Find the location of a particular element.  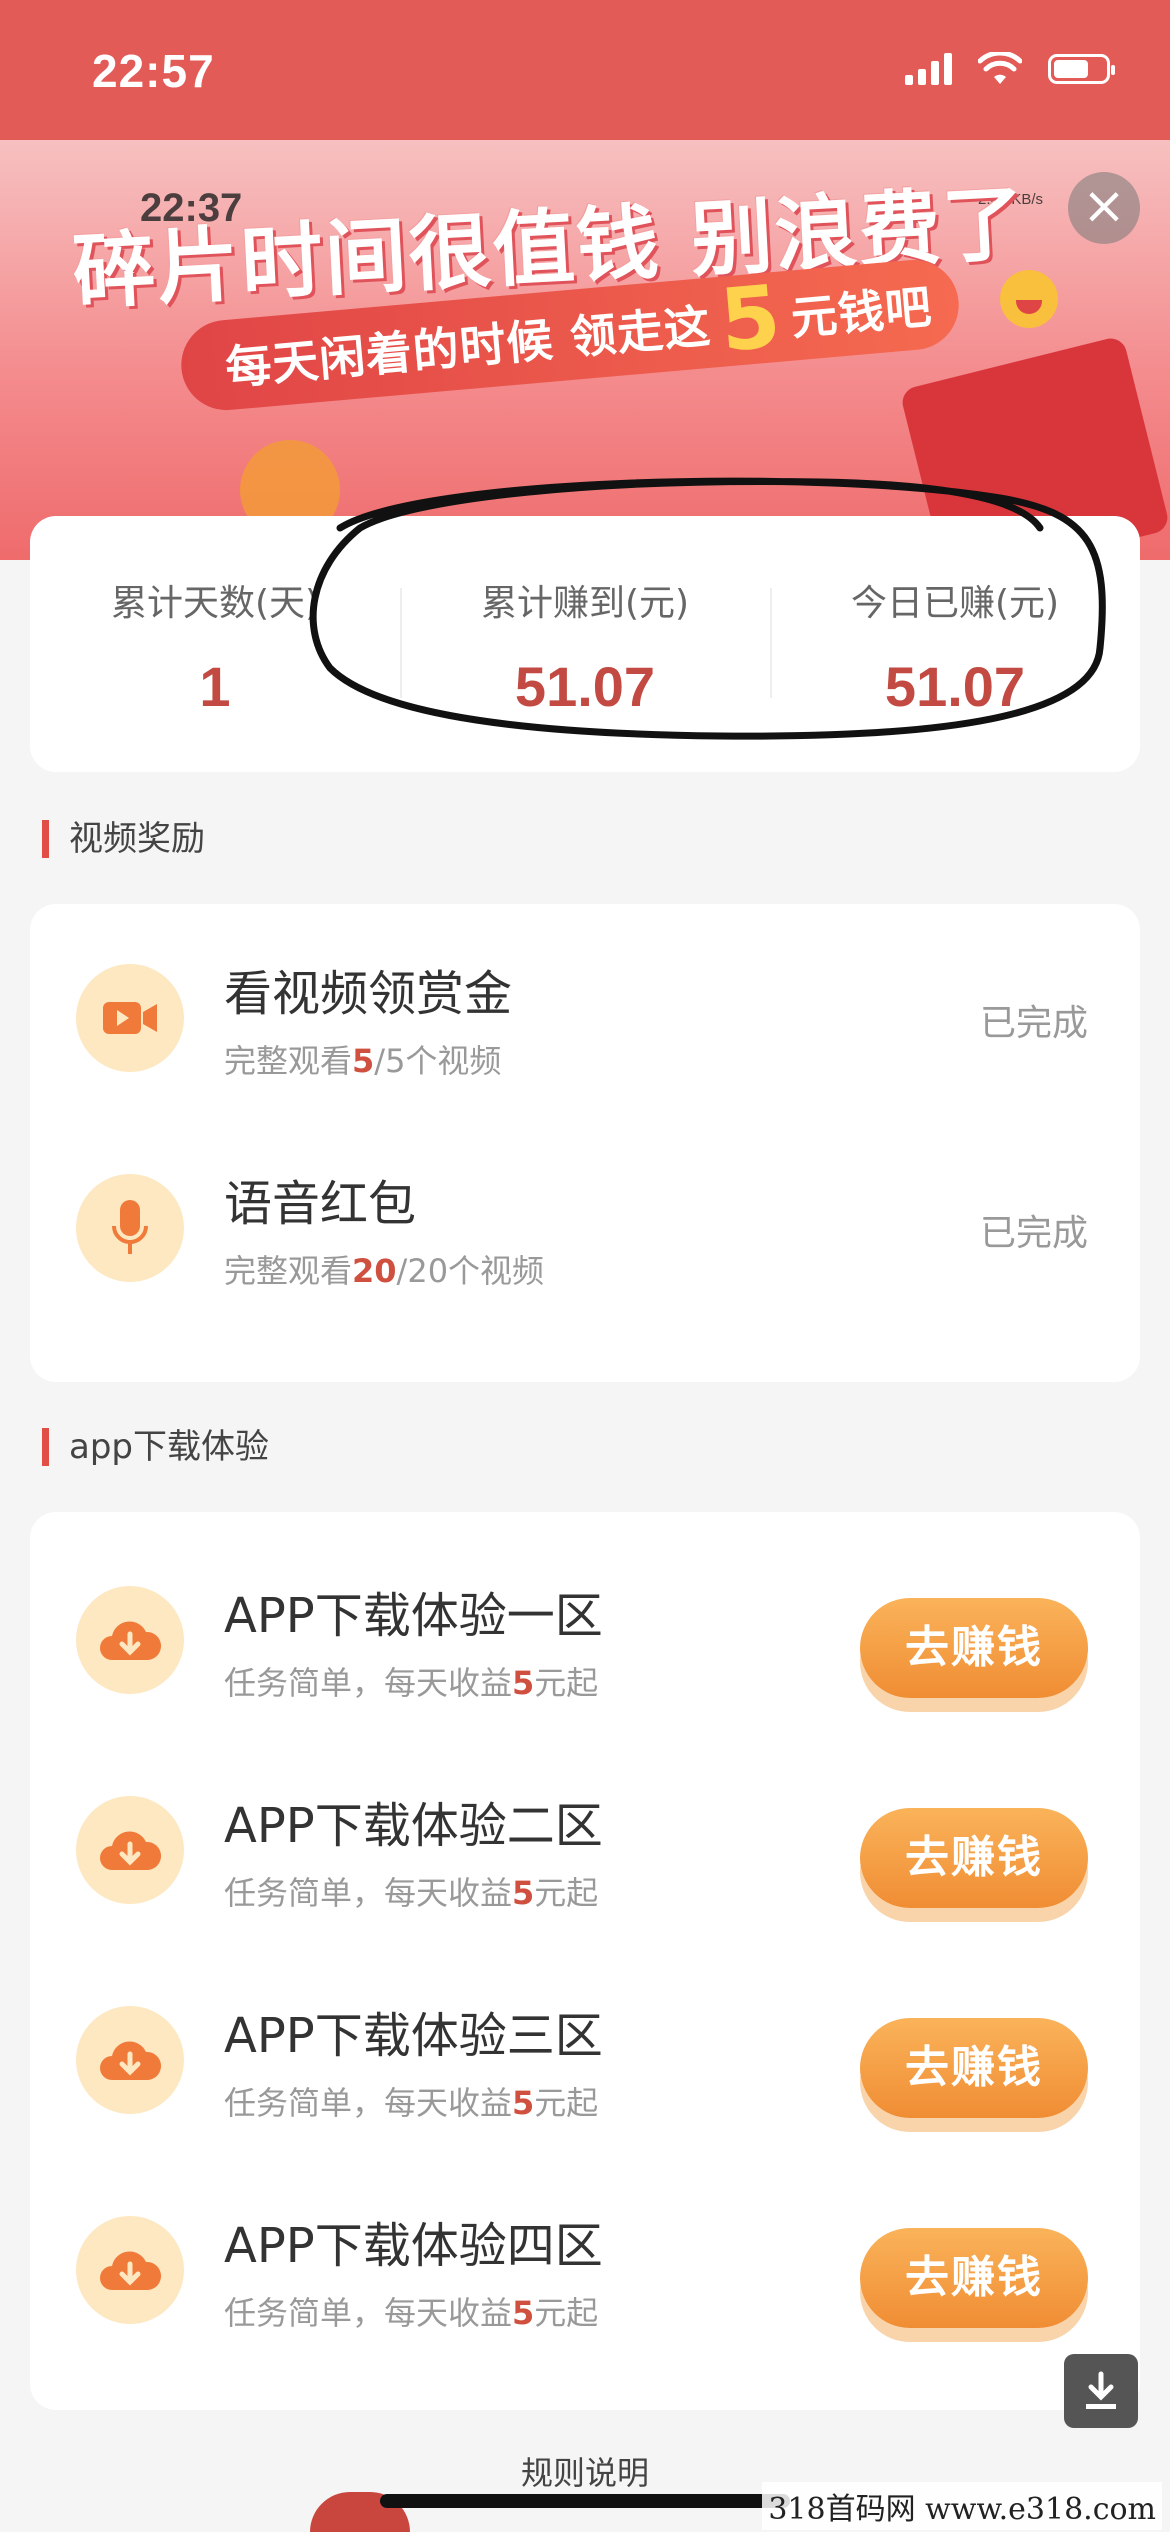

task-subtitle: 完整观看20/20个视频 is located at coordinates (384, 1269).